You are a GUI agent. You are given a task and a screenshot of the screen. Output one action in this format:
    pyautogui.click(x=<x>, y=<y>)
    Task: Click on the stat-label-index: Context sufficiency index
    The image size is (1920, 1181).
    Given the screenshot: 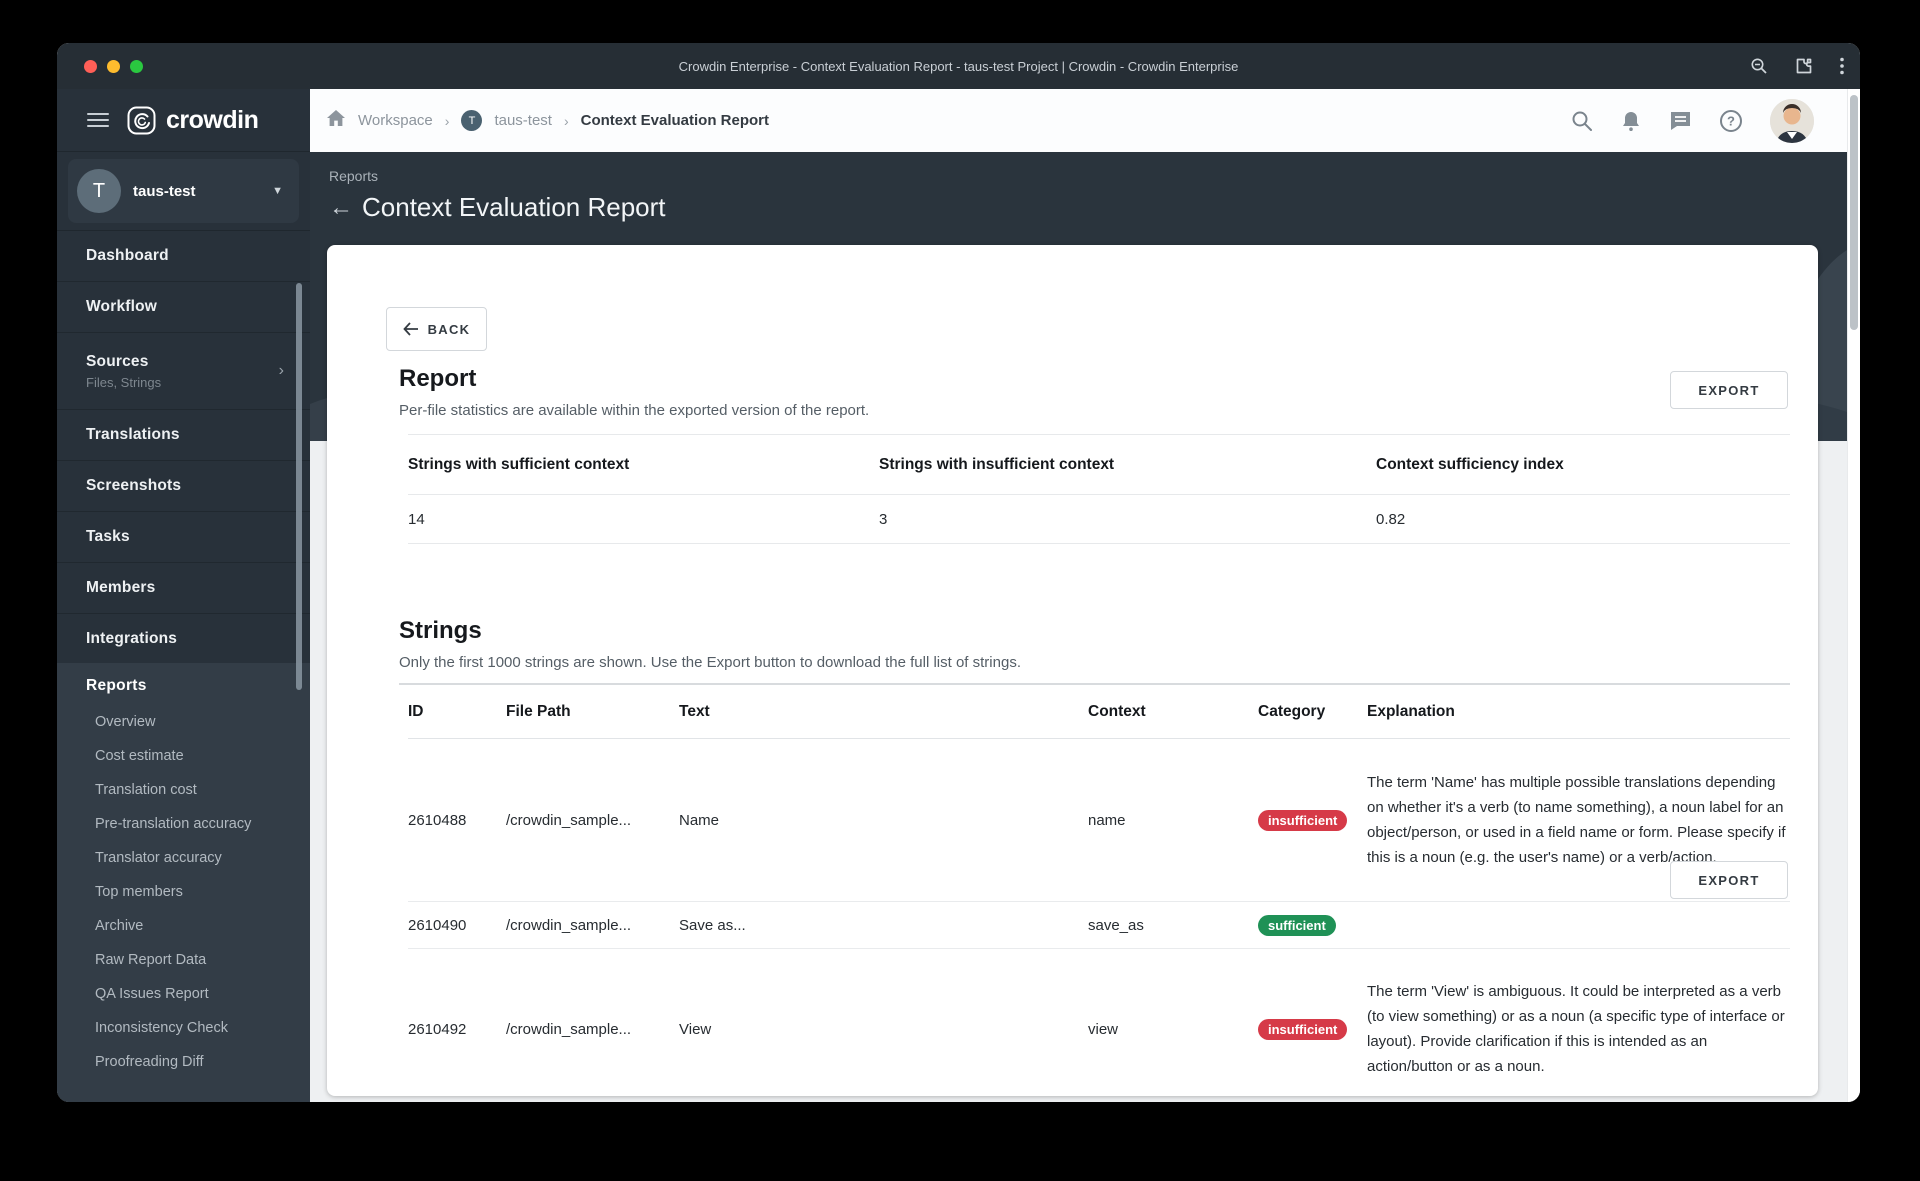 What is the action you would take?
    pyautogui.click(x=1470, y=464)
    